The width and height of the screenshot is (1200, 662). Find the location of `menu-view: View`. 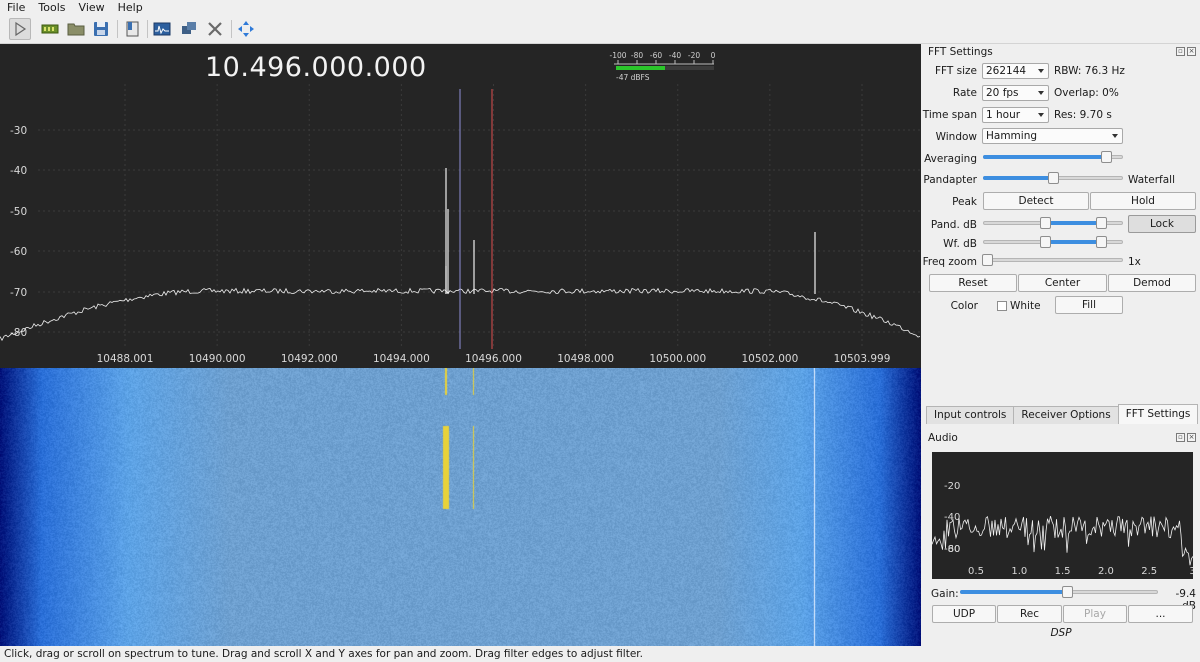

menu-view: View is located at coordinates (91, 7).